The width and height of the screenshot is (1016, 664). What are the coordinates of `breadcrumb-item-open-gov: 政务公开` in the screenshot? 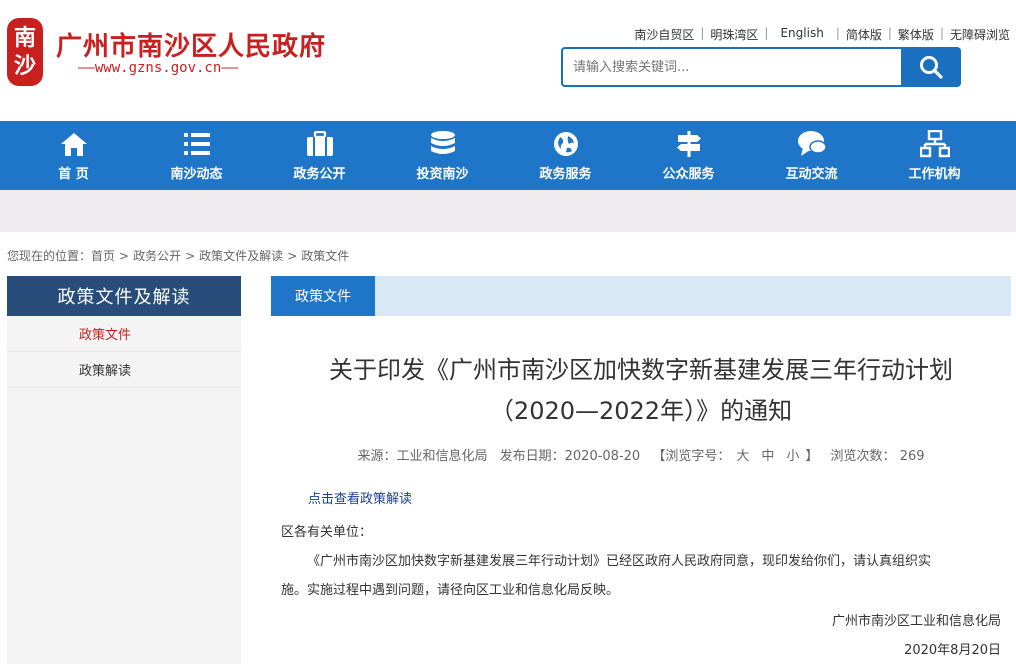 It's located at (157, 256).